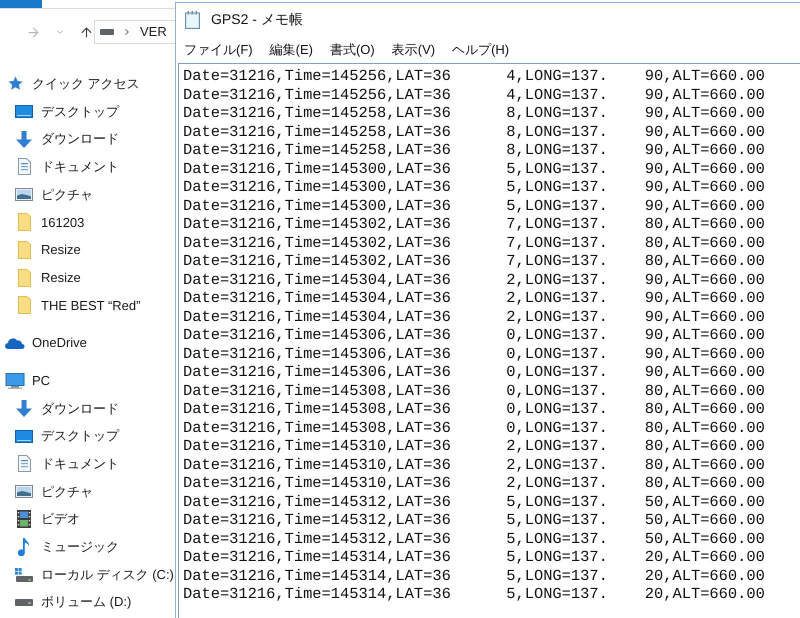  What do you see at coordinates (24, 408) in the screenshot?
I see `down-arrow-icon` at bounding box center [24, 408].